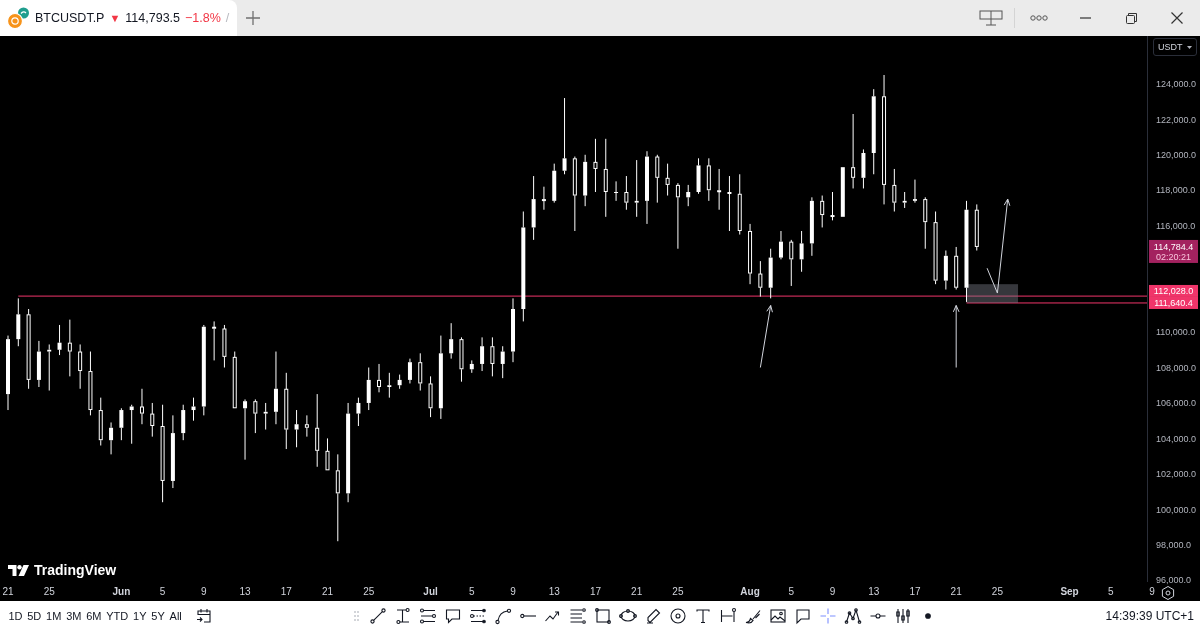  What do you see at coordinates (627, 615) in the screenshot?
I see `ellipse-icon` at bounding box center [627, 615].